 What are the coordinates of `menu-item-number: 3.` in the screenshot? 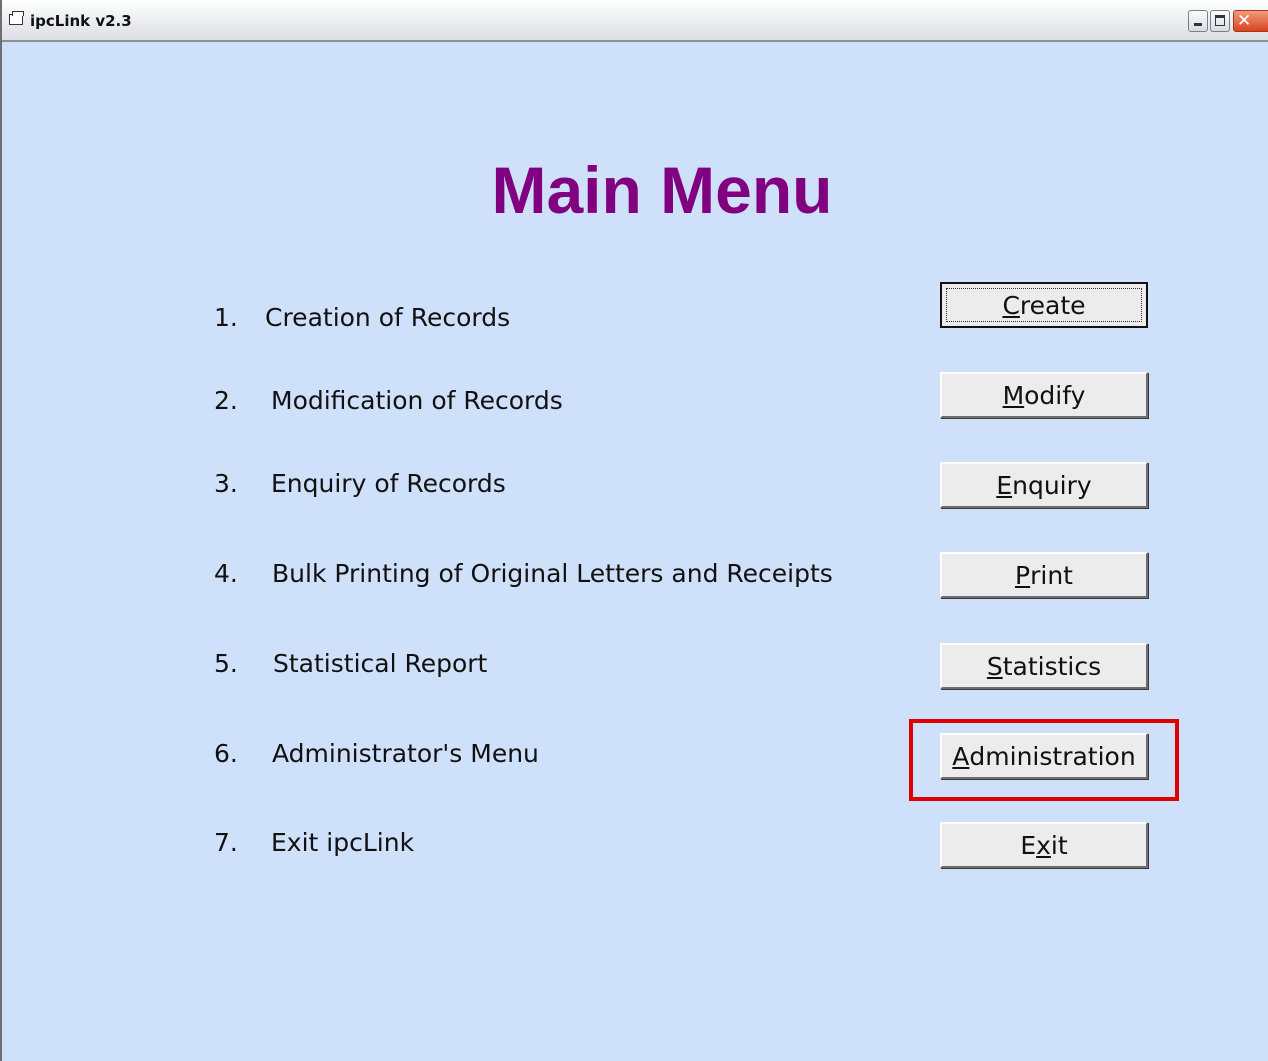 It's located at (226, 483).